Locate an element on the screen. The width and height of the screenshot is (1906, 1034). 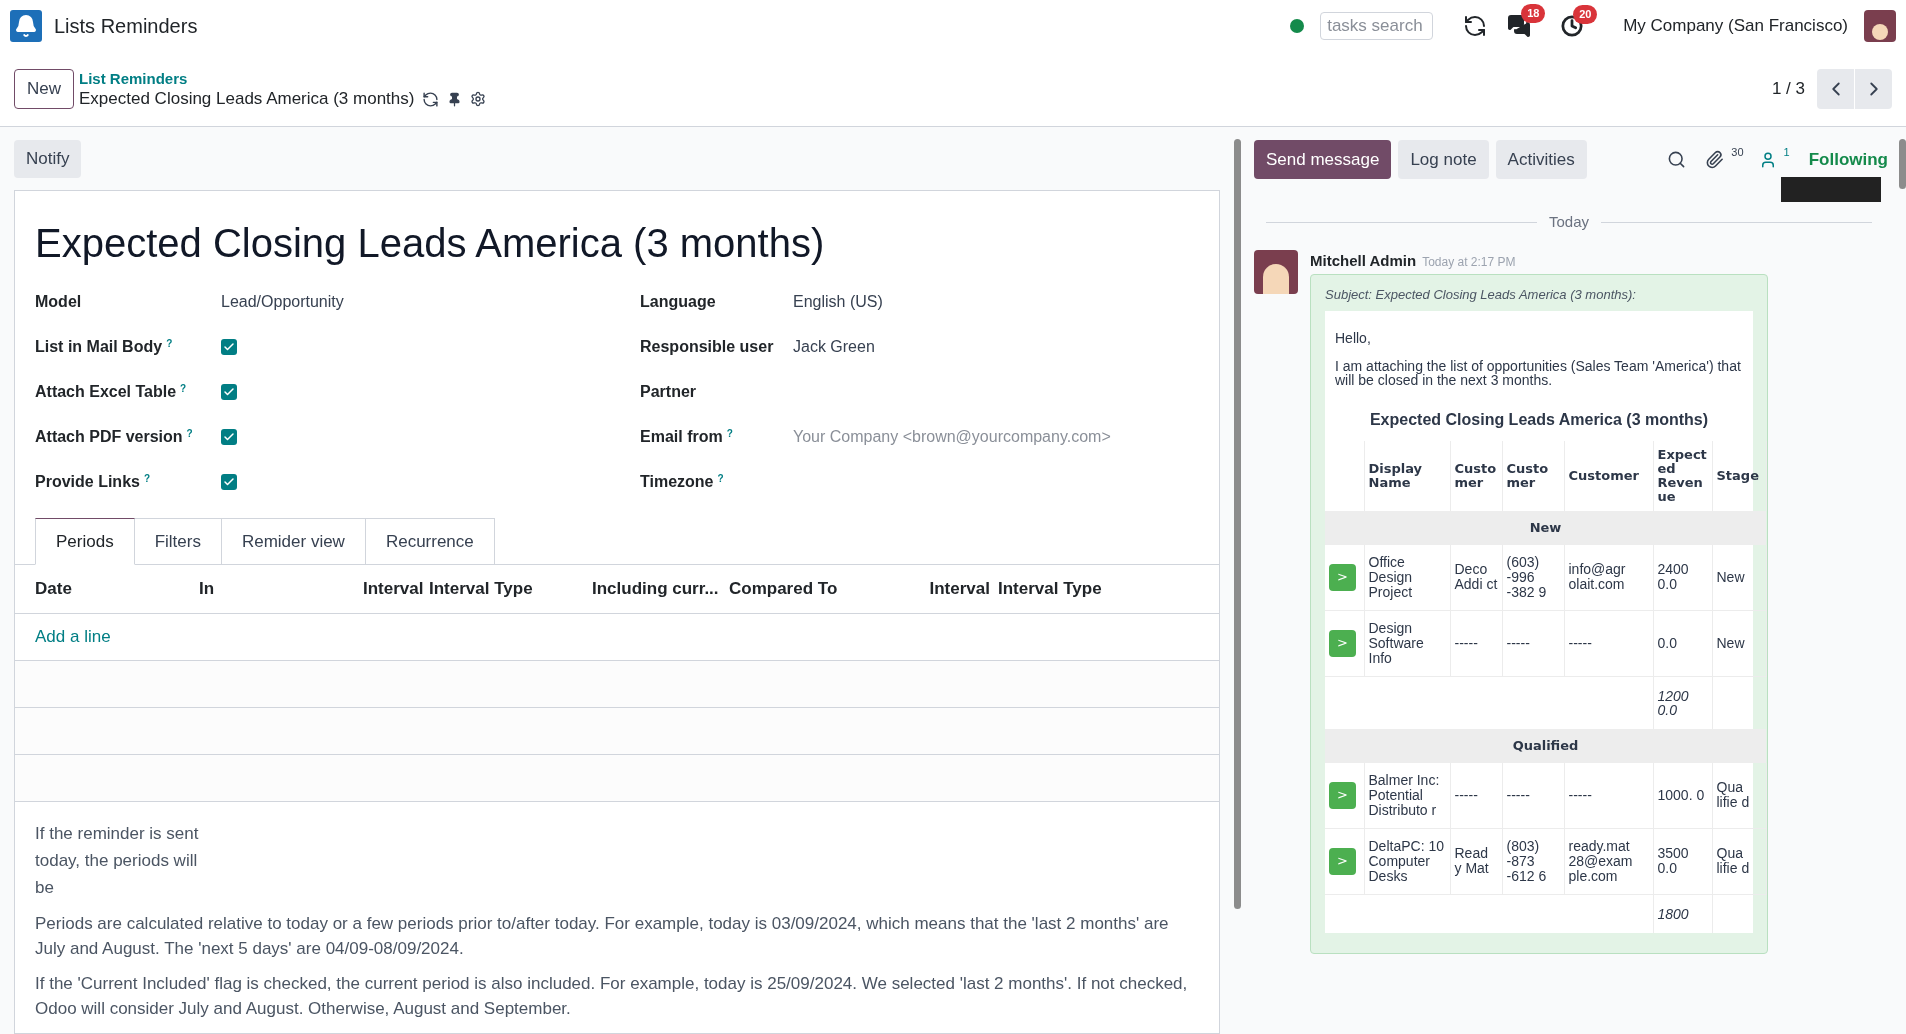
email-table-cell: (603) -996 -382 9 is located at coordinates (1533, 577).